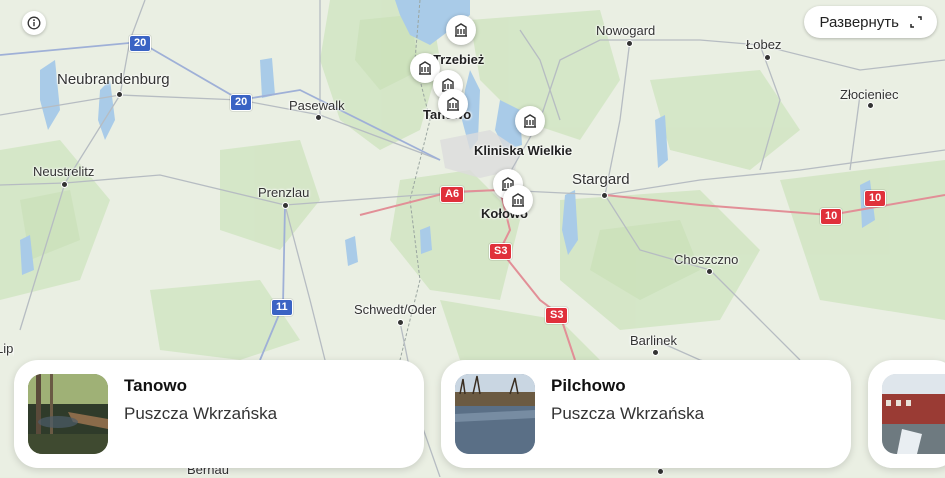 This screenshot has width=945, height=478. I want to click on place-schwedt: Schwedt/Oder, so click(395, 309).